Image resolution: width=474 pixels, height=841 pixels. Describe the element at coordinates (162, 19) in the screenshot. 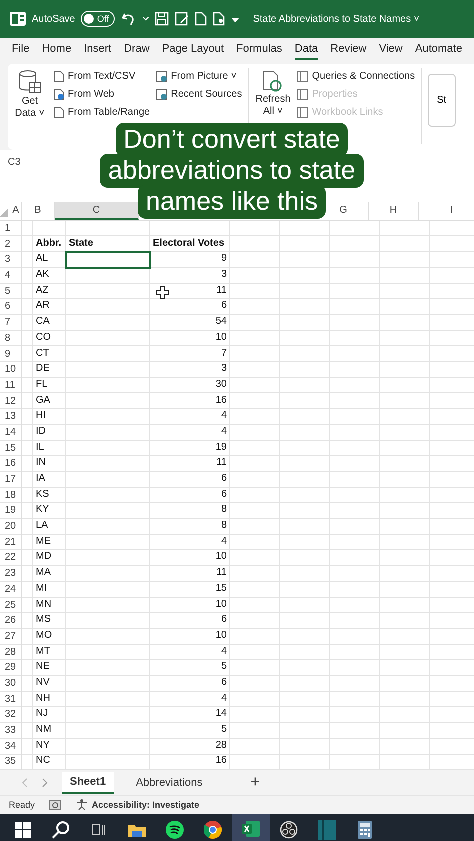

I see `save-icon` at that location.